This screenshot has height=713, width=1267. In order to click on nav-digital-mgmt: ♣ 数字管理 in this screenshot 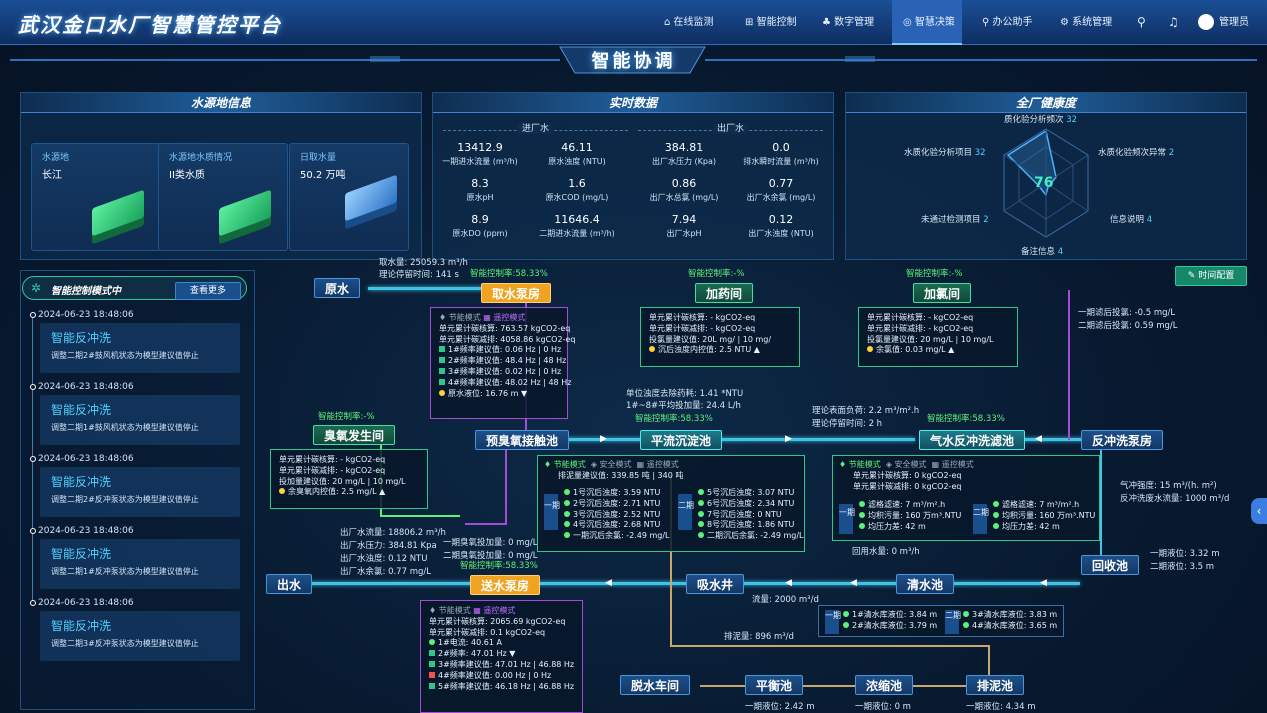, I will do `click(848, 22)`.